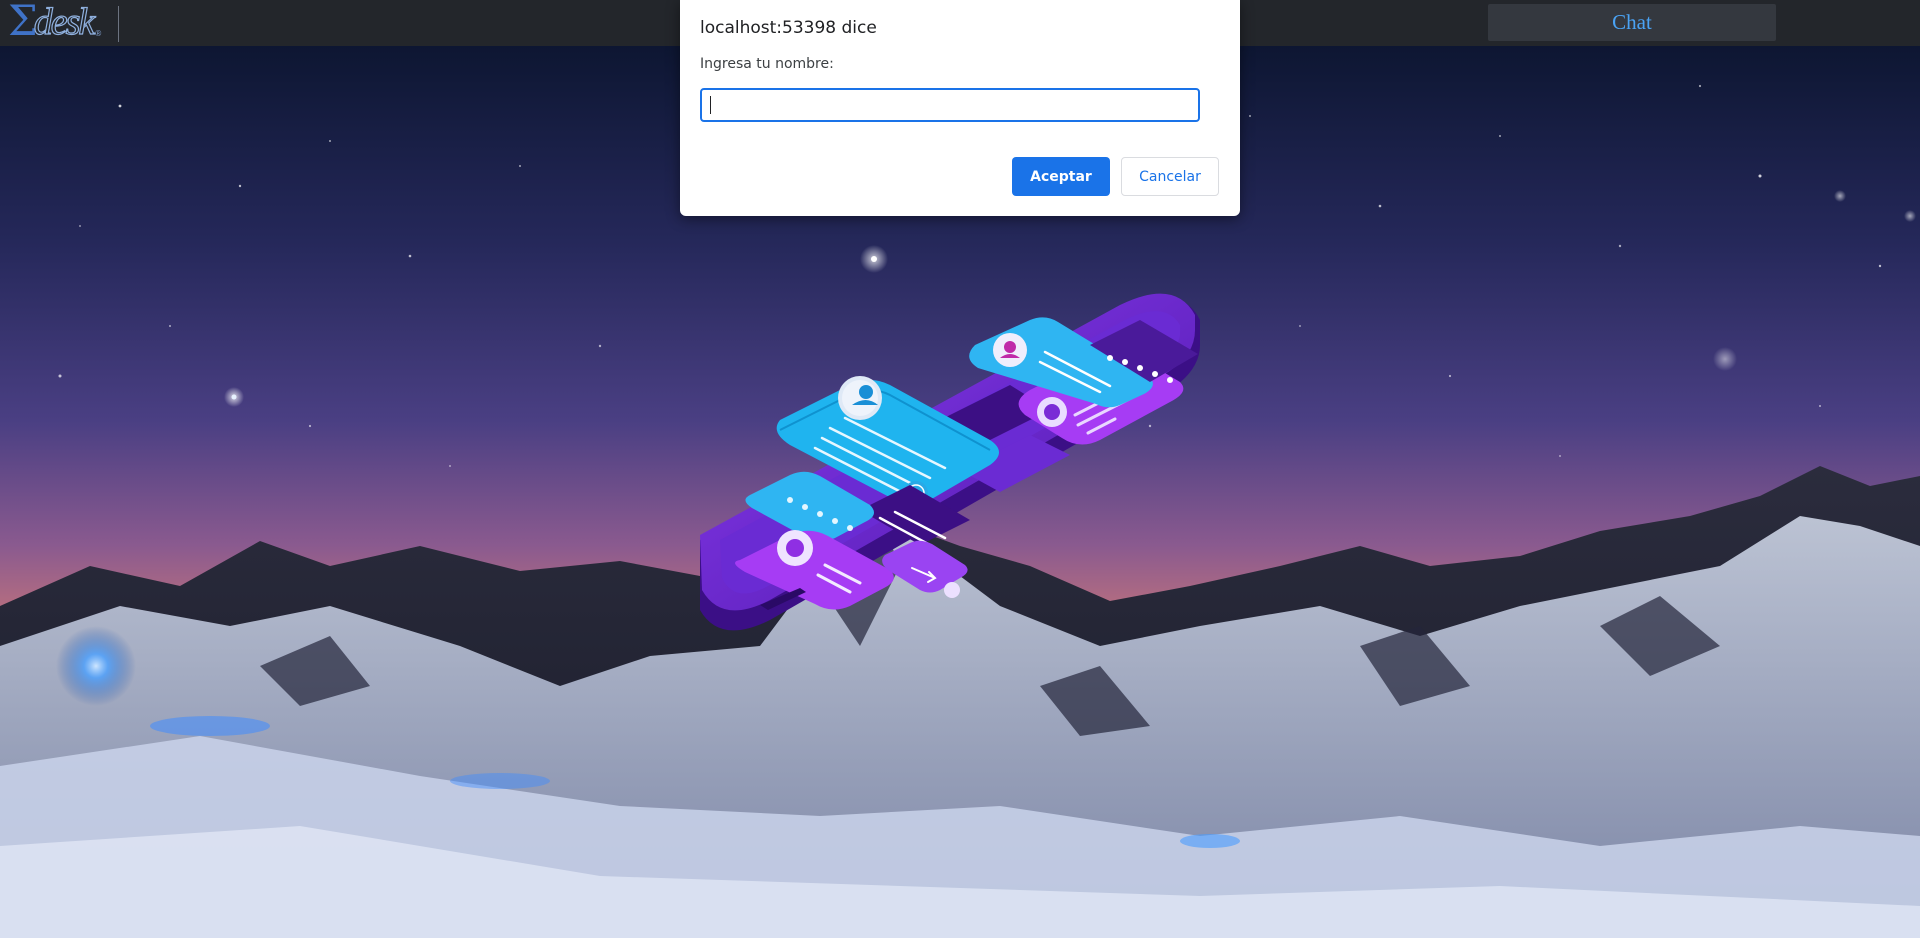 The height and width of the screenshot is (938, 1920). I want to click on name-input, so click(950, 105).